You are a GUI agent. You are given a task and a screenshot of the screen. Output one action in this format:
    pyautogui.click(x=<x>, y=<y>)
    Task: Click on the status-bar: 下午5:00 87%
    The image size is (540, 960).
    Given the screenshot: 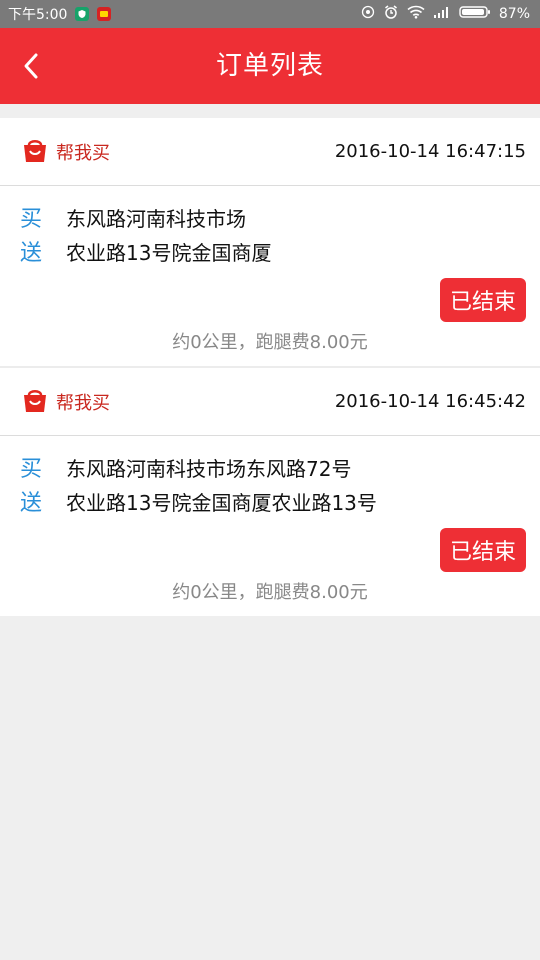 What is the action you would take?
    pyautogui.click(x=270, y=14)
    